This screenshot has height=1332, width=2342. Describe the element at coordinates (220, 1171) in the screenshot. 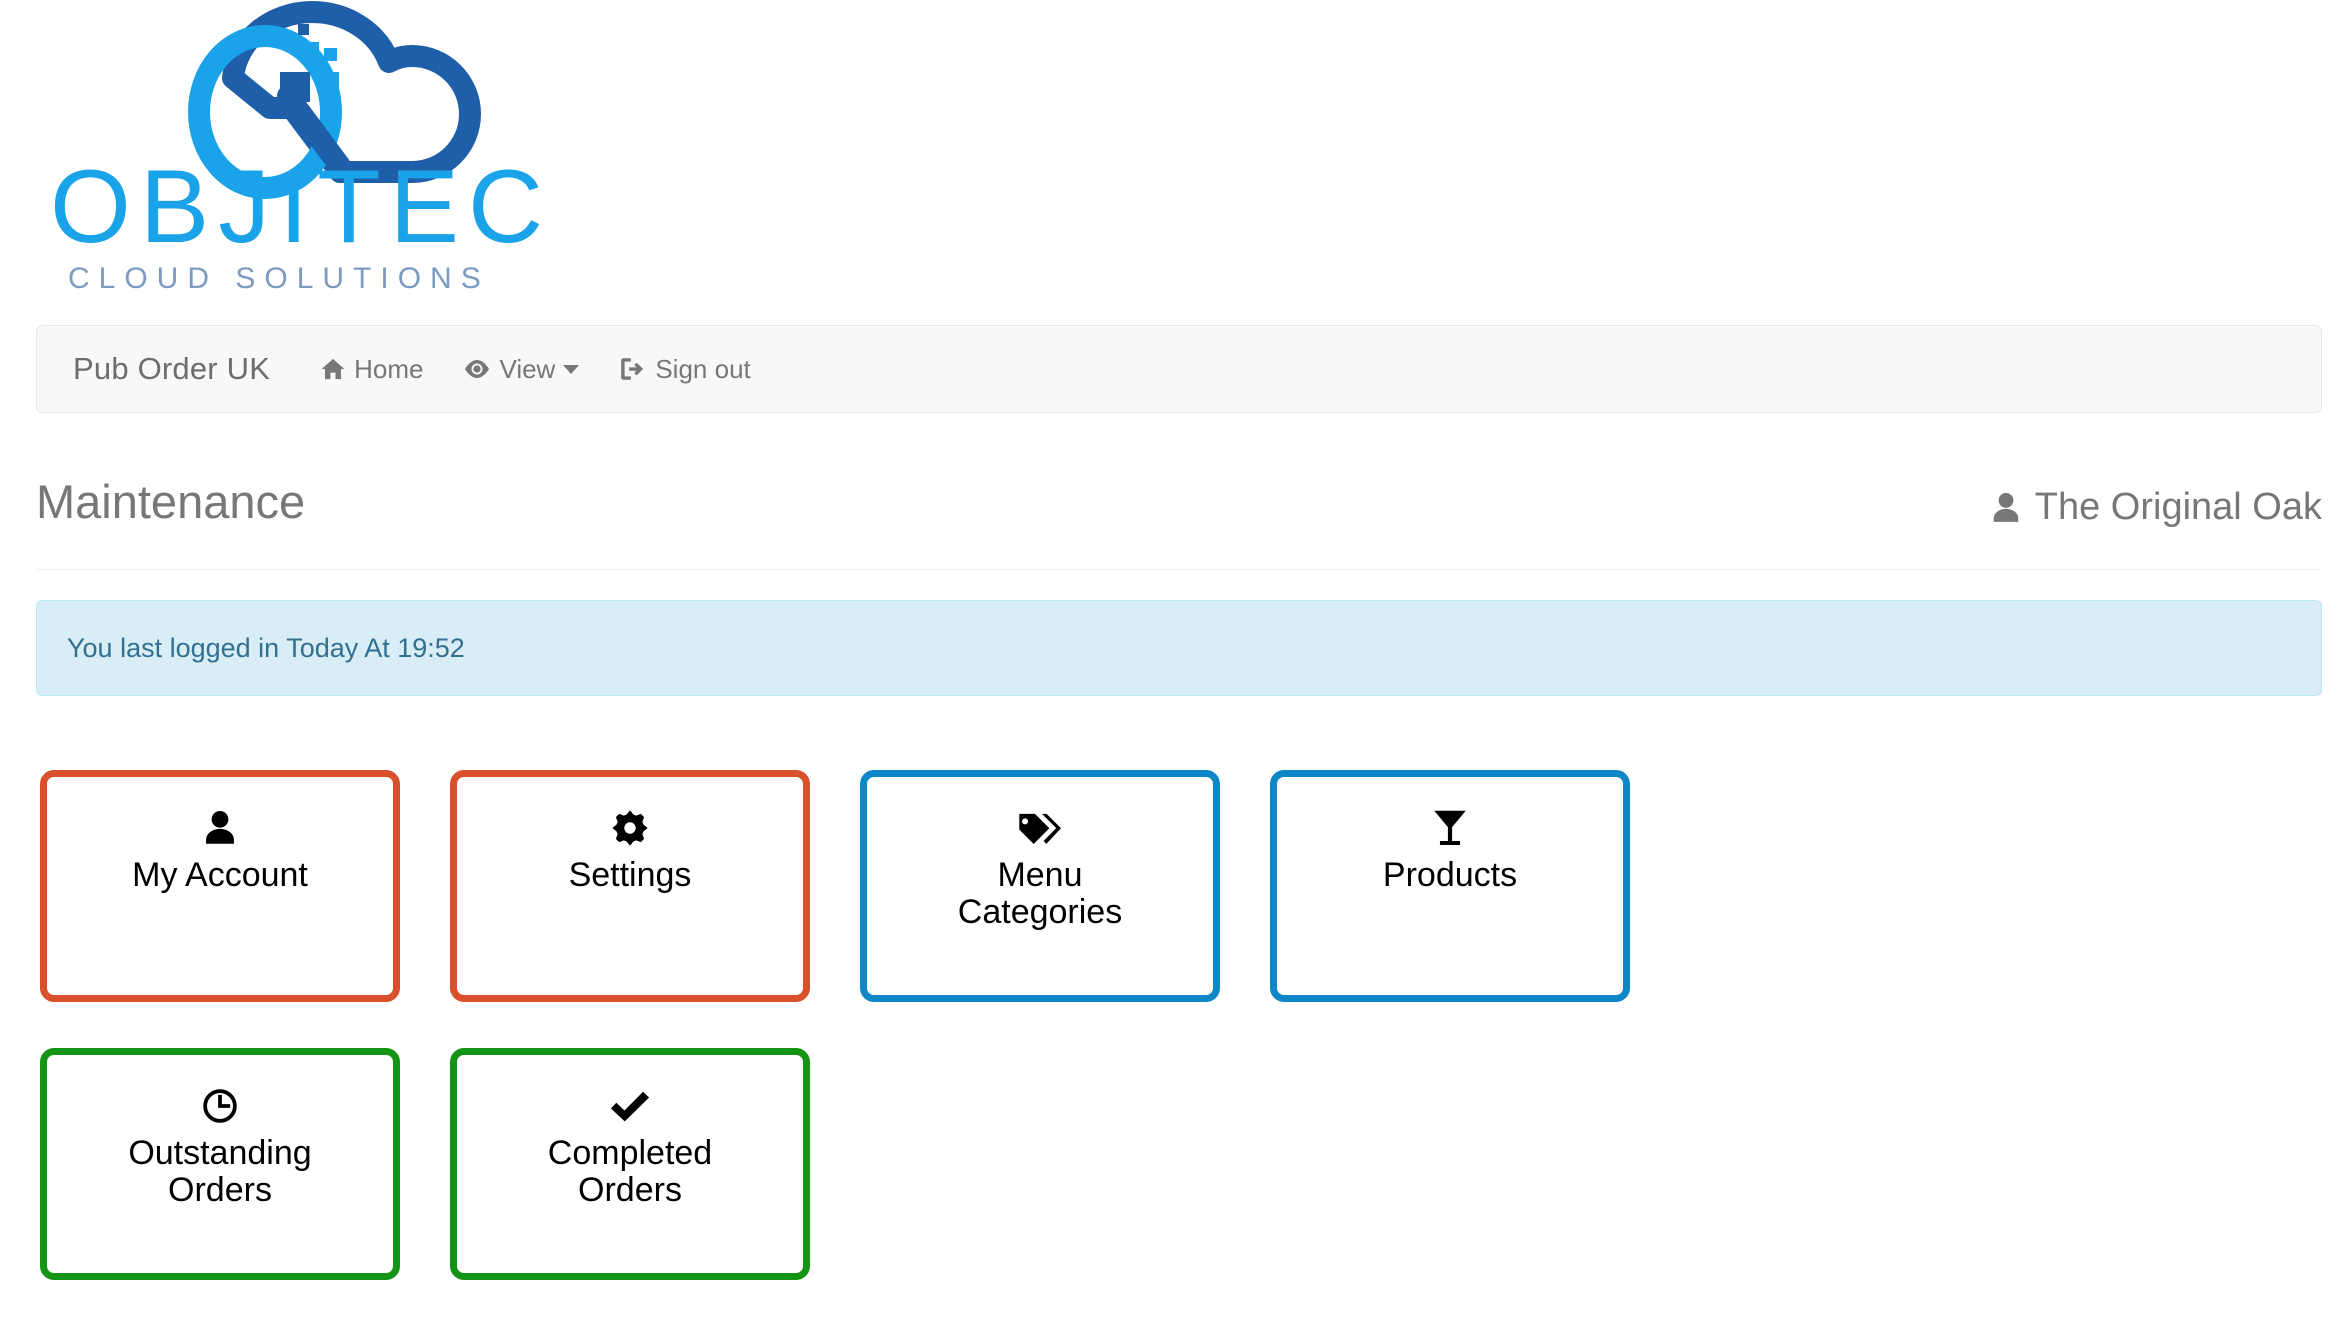

I see `tile-outstanding-orders-label: Outstanding Orders` at that location.